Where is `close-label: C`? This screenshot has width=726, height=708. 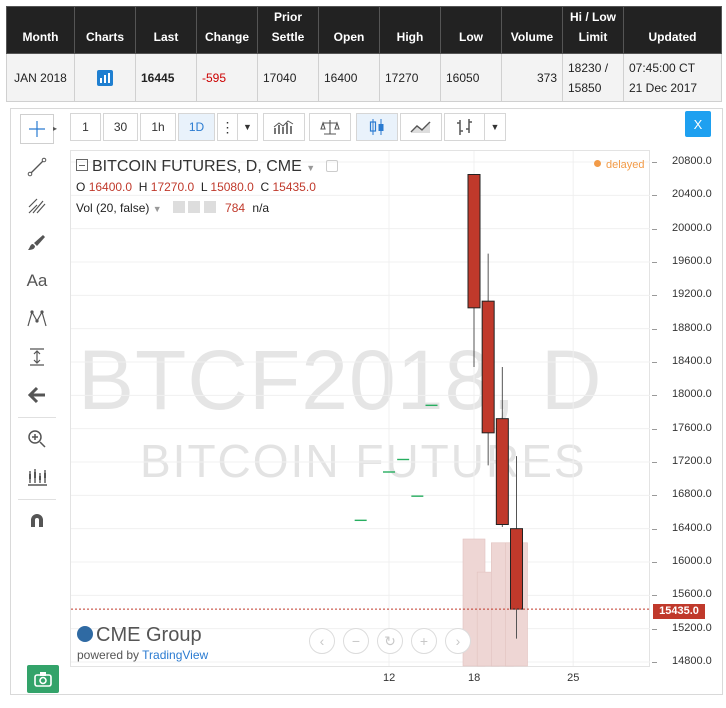
close-label: C is located at coordinates (265, 187).